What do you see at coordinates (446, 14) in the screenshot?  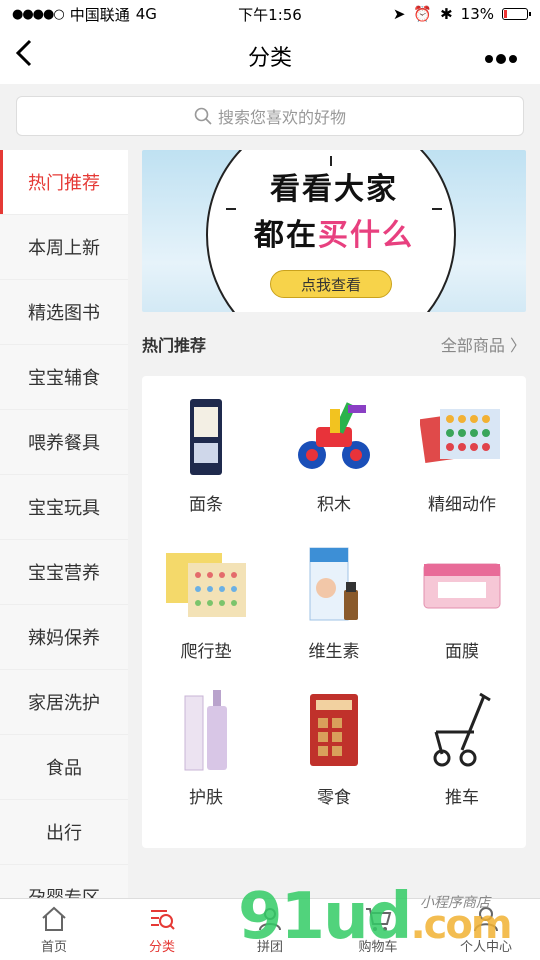 I see `bluetooth-icon: ✱` at bounding box center [446, 14].